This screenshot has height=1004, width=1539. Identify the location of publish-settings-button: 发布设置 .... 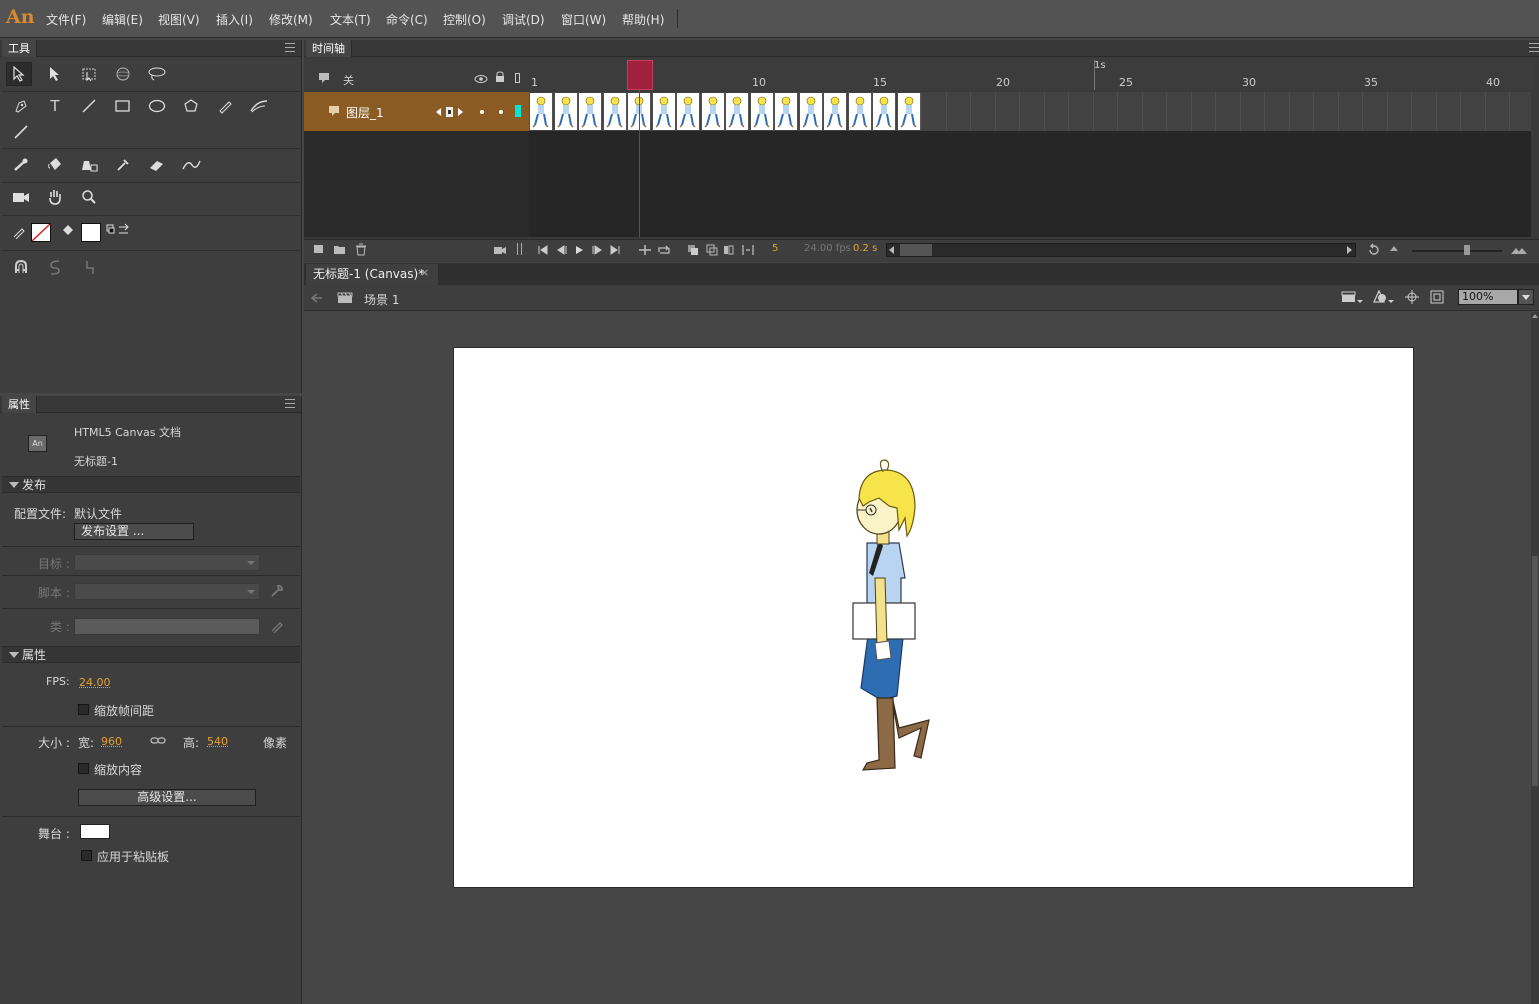
(134, 531).